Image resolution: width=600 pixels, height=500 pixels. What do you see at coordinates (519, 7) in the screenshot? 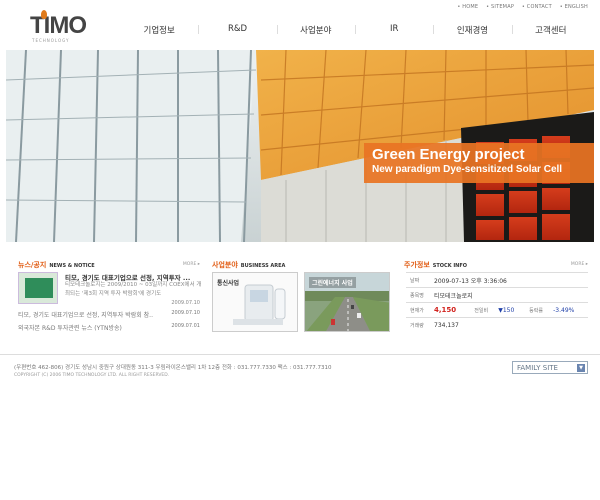
I see `utility-links: • HOME • SITEMAP • CONTACT • ENGLISH` at bounding box center [519, 7].